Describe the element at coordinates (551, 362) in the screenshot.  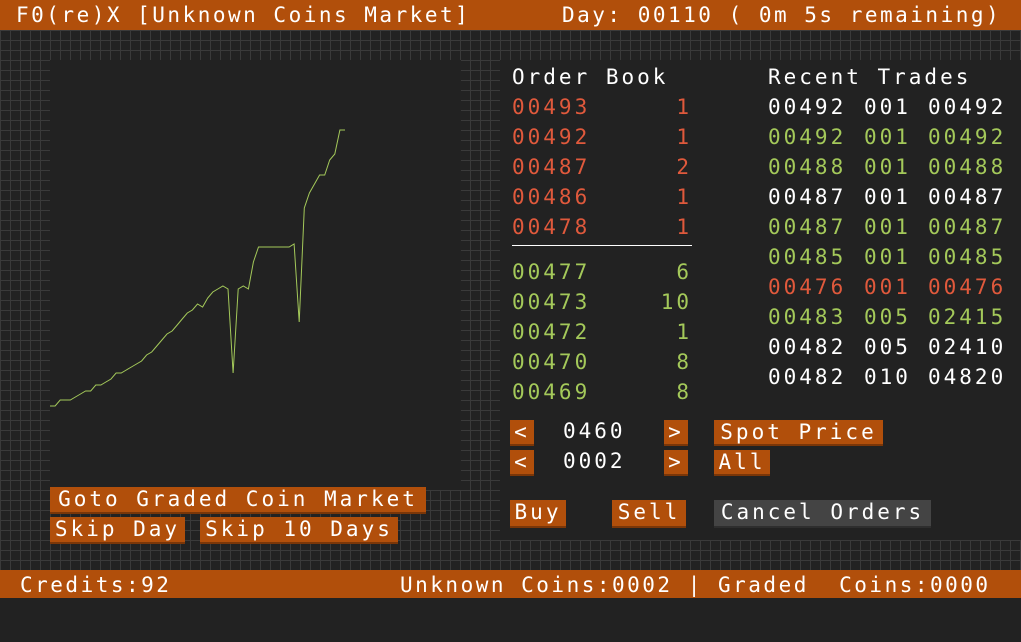
I see `bid-price: 00470` at that location.